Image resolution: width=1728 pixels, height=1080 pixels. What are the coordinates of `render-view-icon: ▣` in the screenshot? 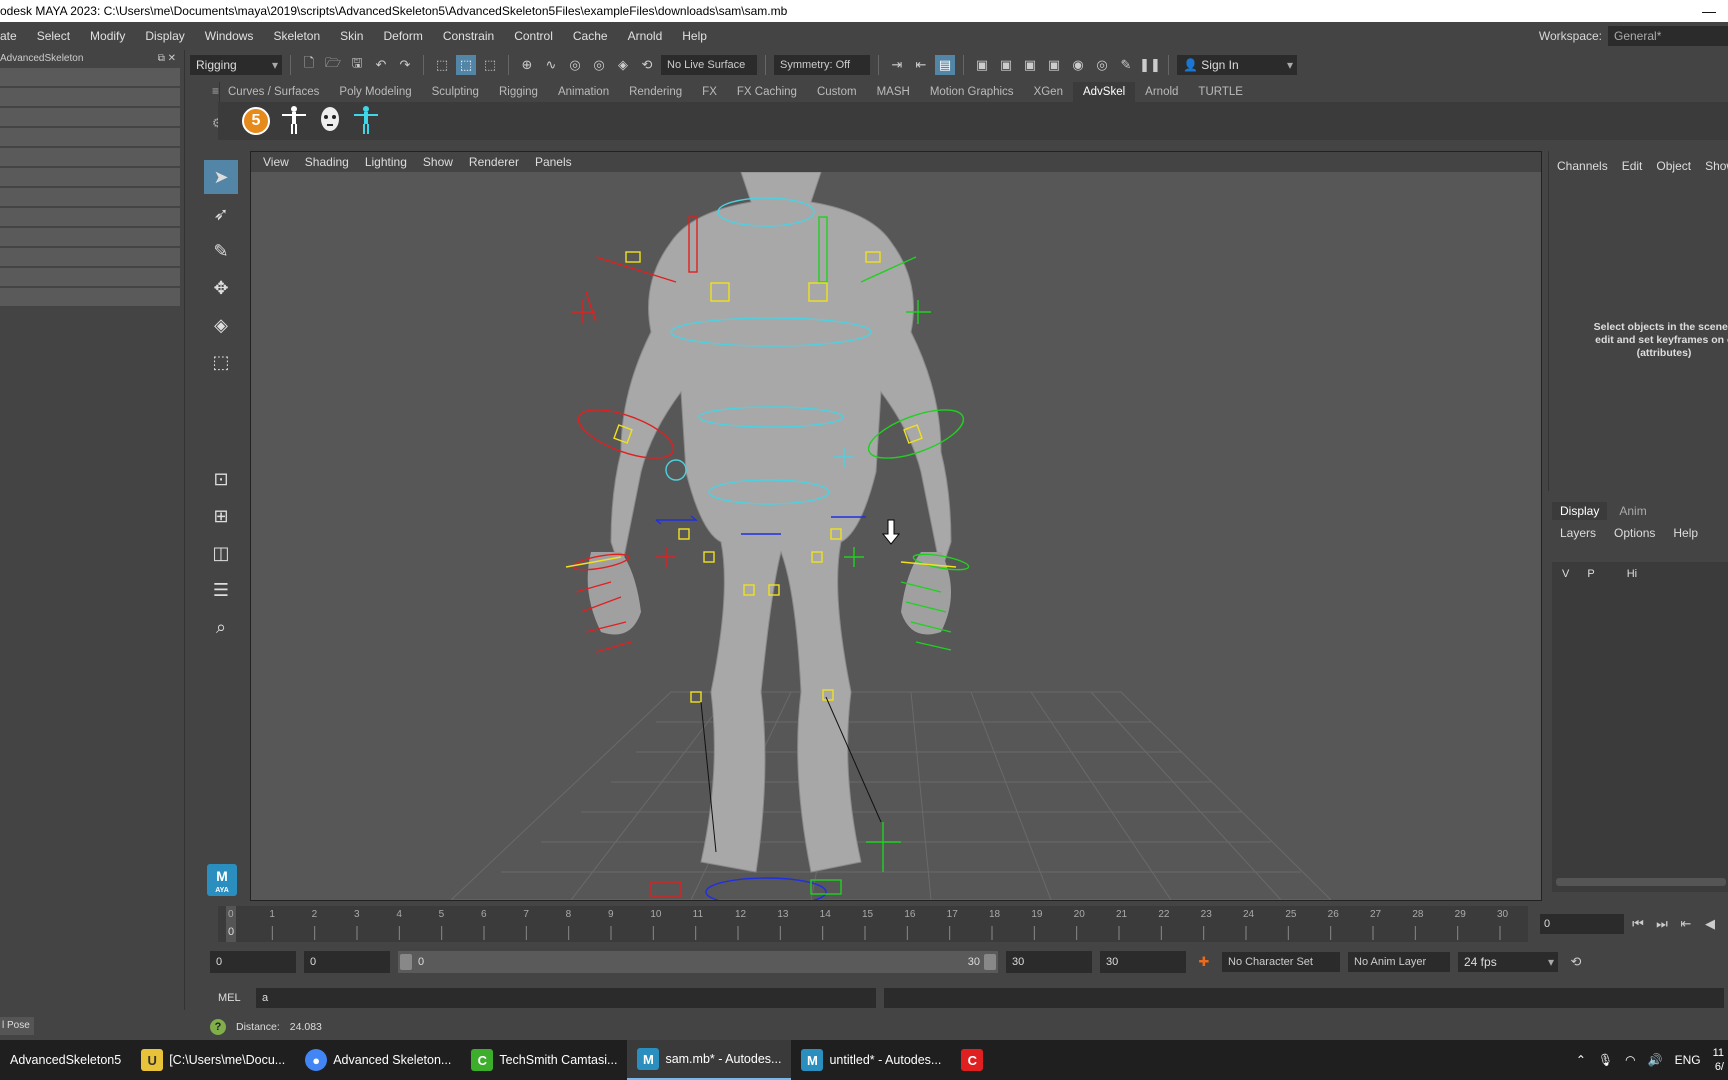 It's located at (982, 65).